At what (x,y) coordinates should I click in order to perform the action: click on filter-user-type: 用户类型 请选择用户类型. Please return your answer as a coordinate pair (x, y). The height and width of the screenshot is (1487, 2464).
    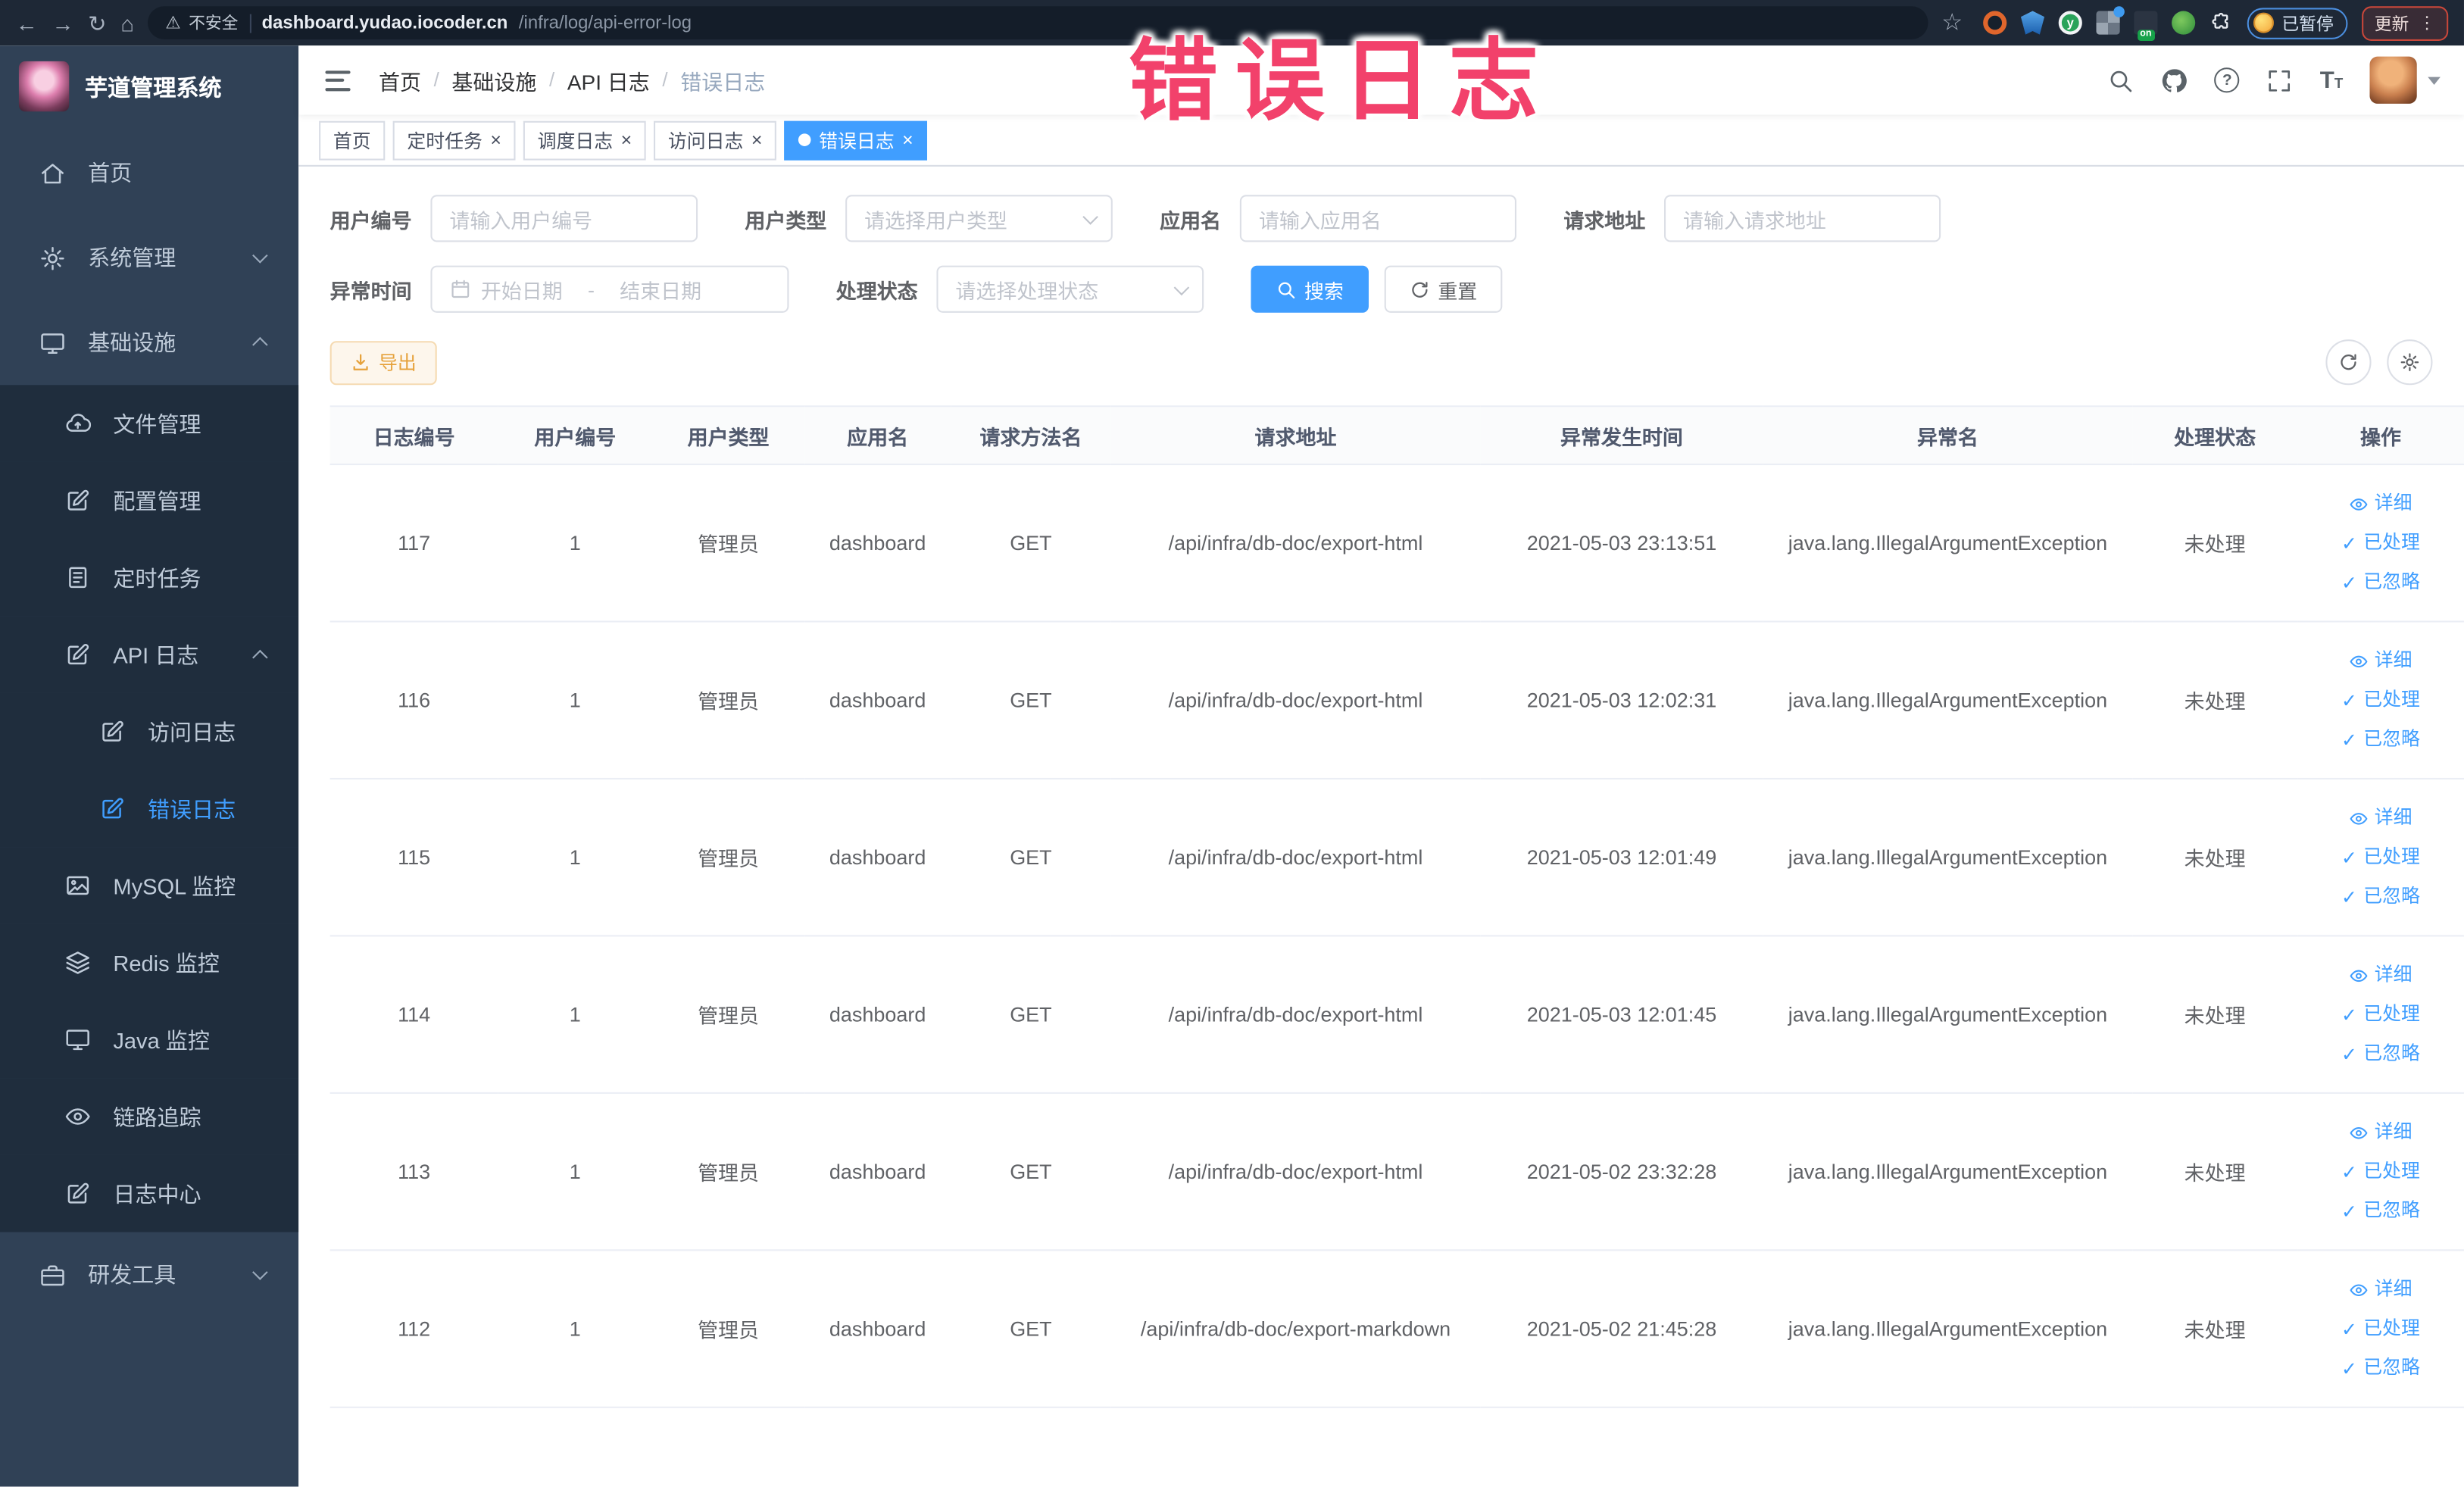
    Looking at the image, I should click on (929, 218).